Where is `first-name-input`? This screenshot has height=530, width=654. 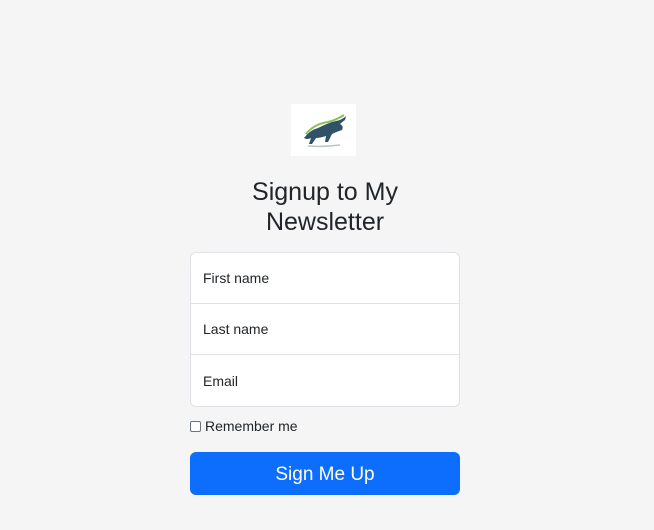
first-name-input is located at coordinates (325, 278).